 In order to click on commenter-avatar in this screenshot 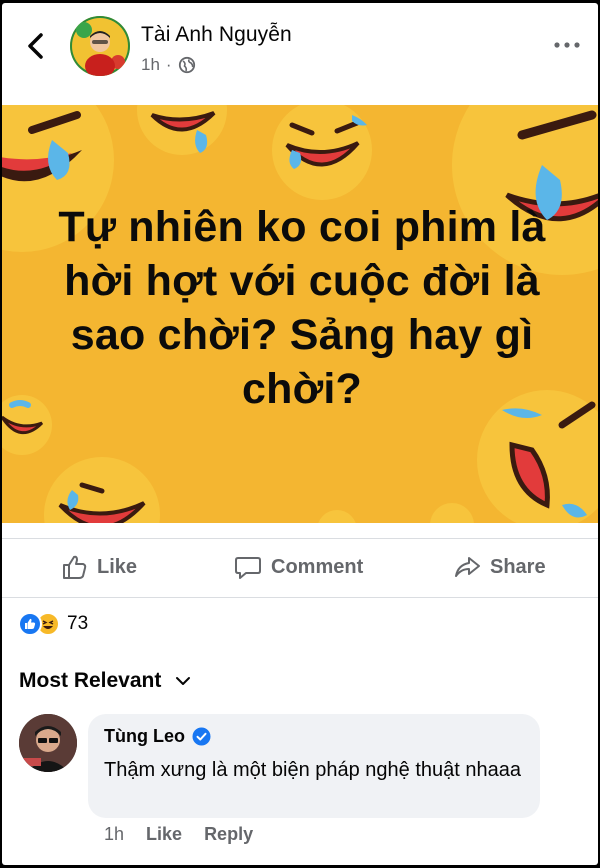, I will do `click(48, 743)`.